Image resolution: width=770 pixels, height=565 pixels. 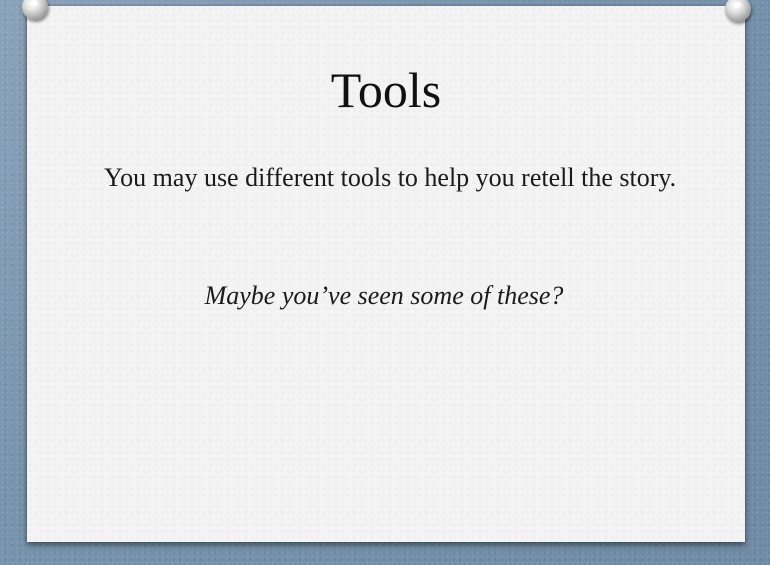 I want to click on slide-question-text: Maybe you’ve seen some of these?, so click(x=384, y=295).